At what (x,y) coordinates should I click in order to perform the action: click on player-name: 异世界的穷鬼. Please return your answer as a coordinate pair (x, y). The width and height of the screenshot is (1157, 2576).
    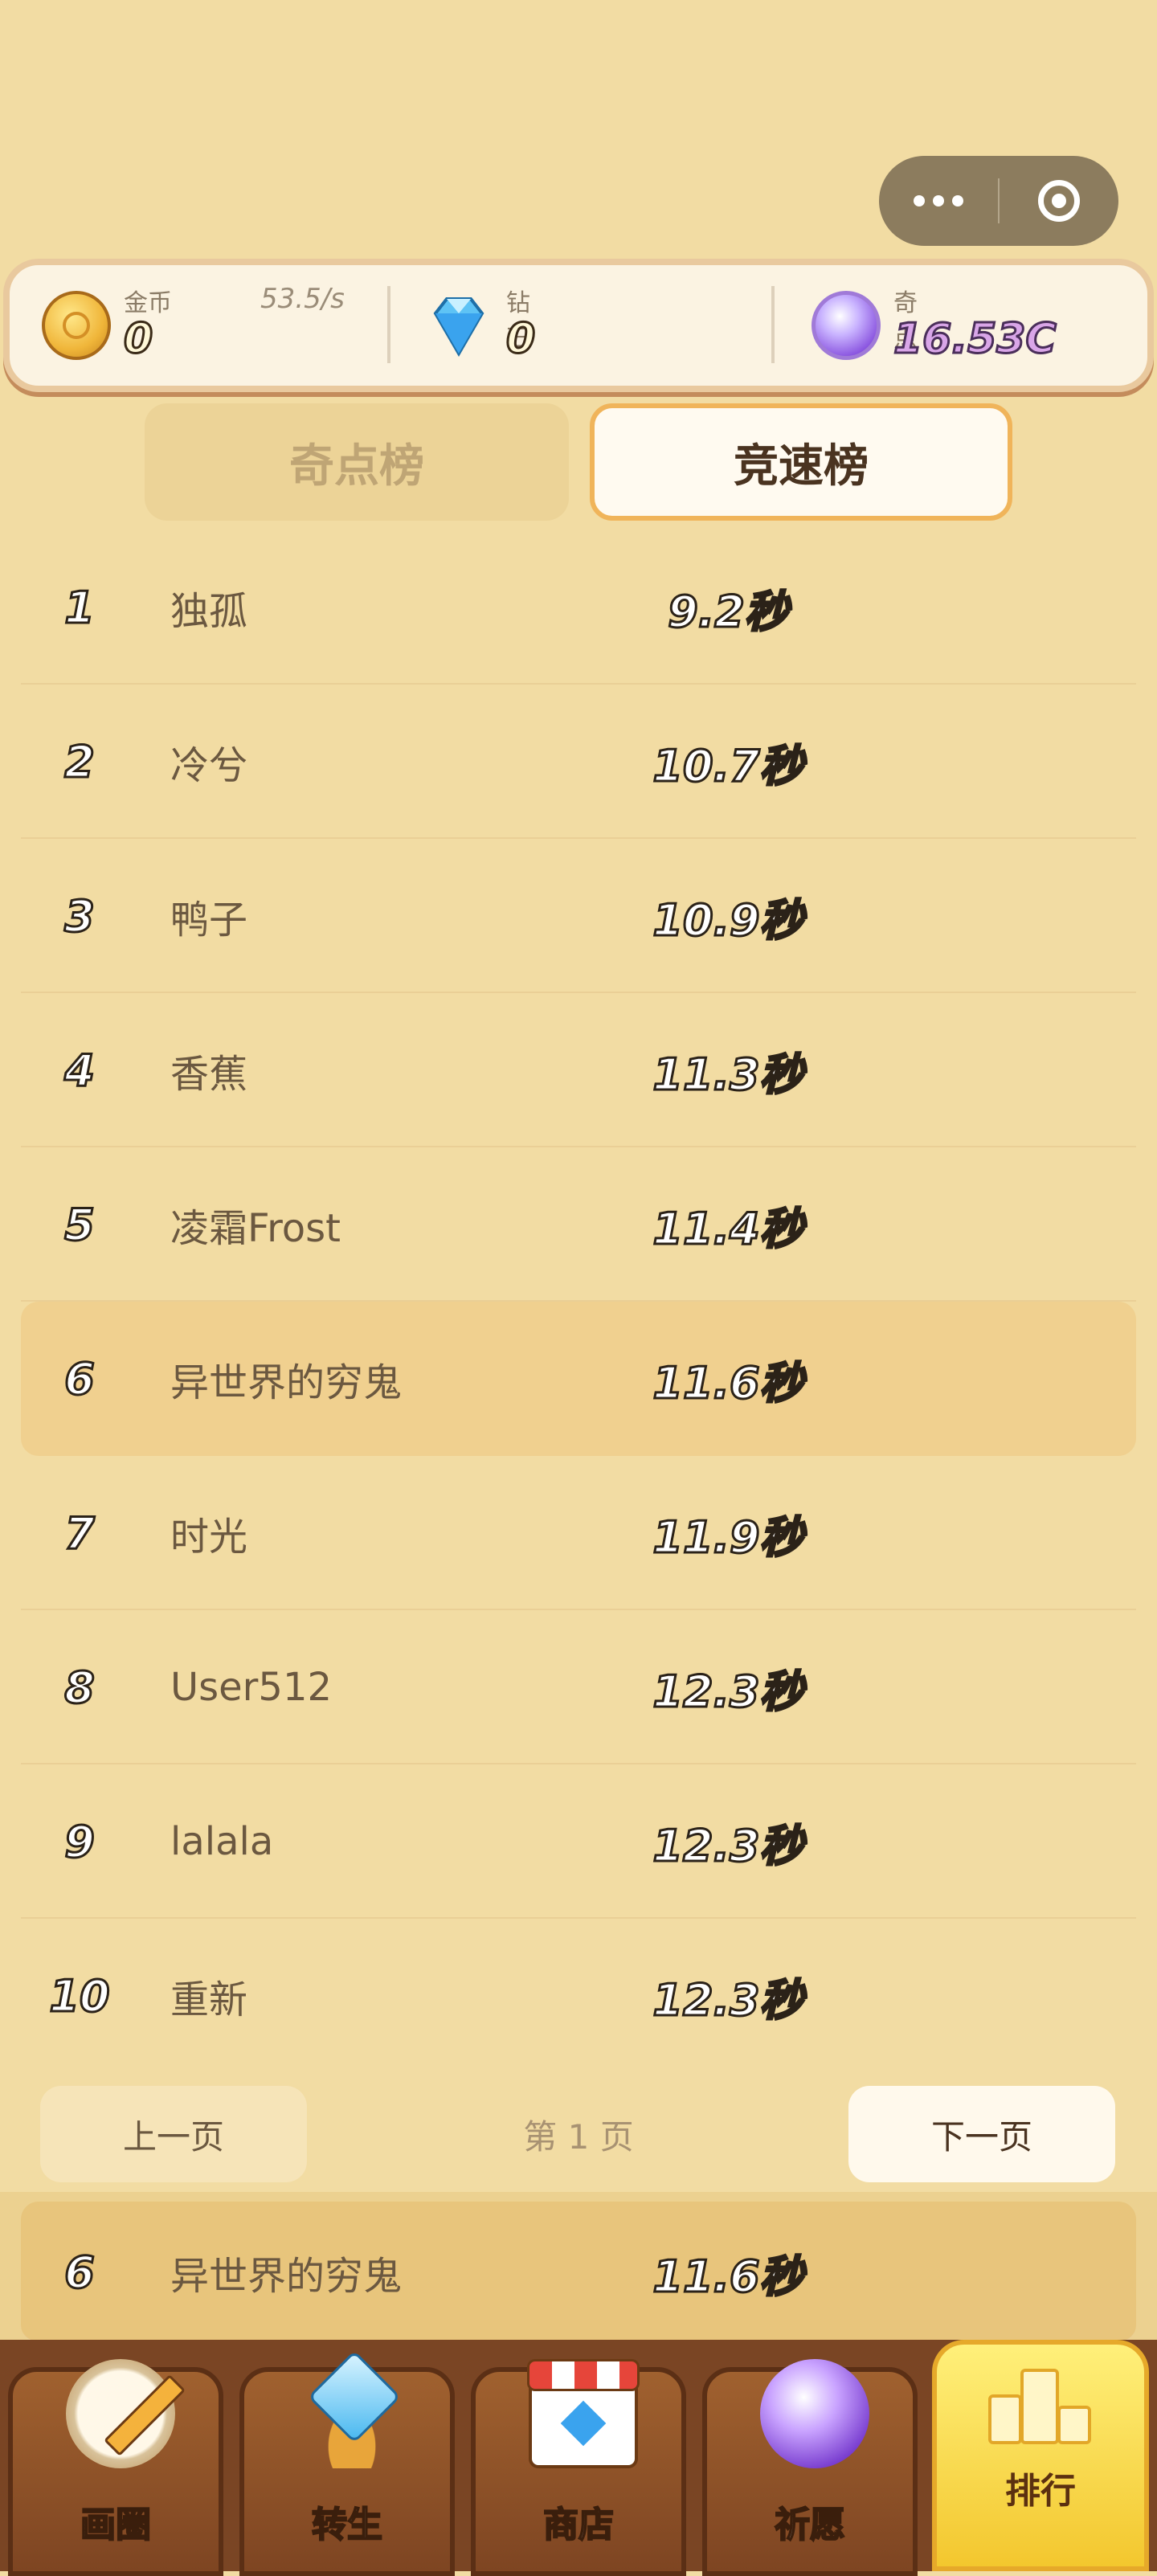
    Looking at the image, I should click on (286, 1383).